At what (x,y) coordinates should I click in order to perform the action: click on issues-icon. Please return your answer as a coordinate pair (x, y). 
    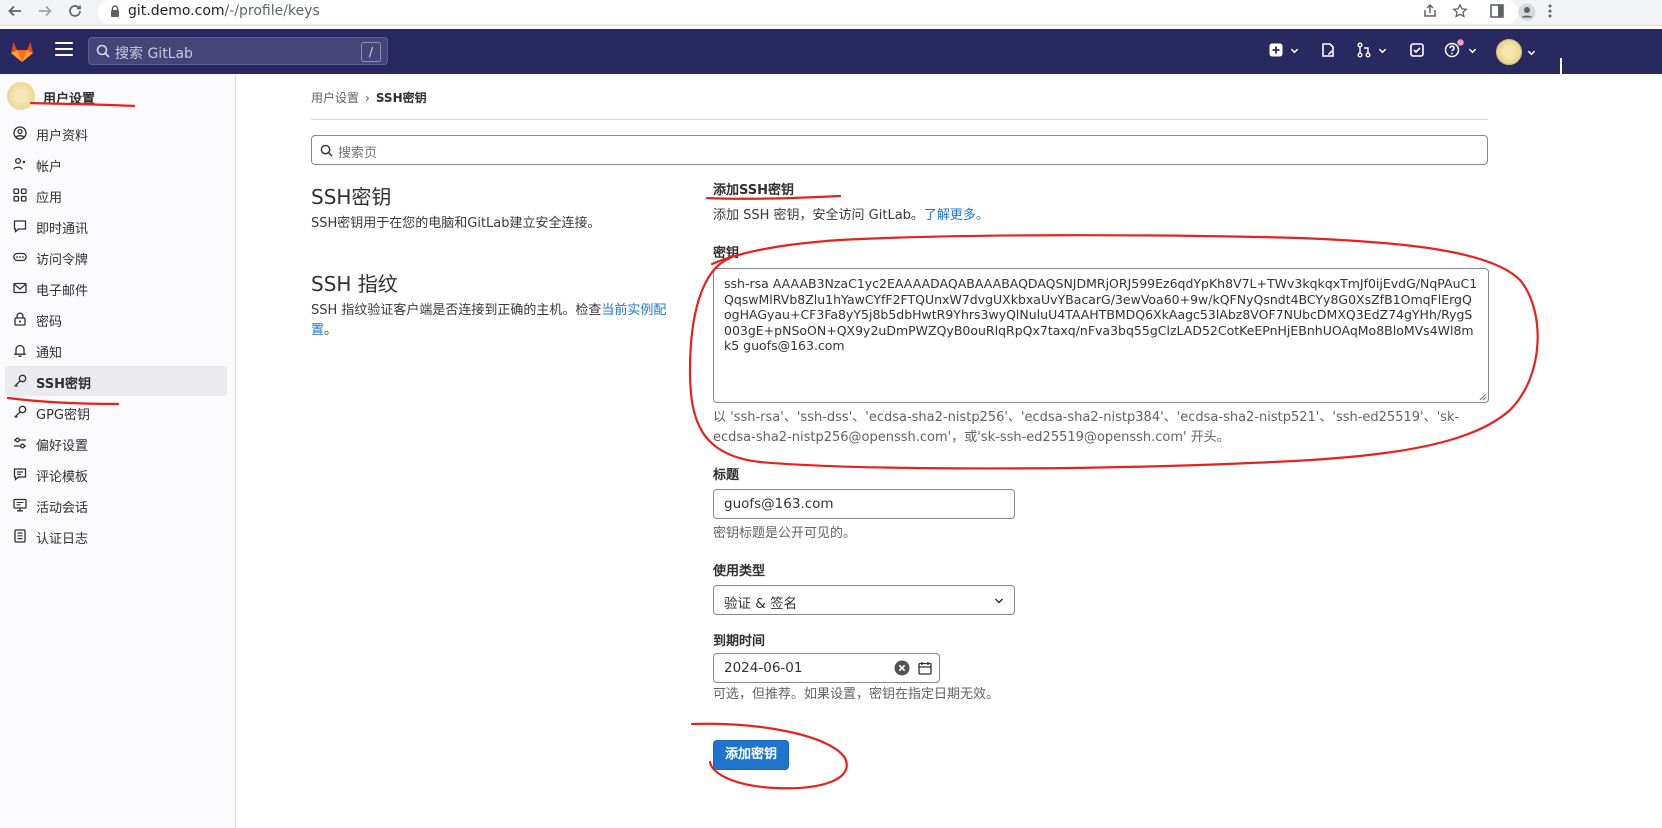
    Looking at the image, I should click on (1329, 51).